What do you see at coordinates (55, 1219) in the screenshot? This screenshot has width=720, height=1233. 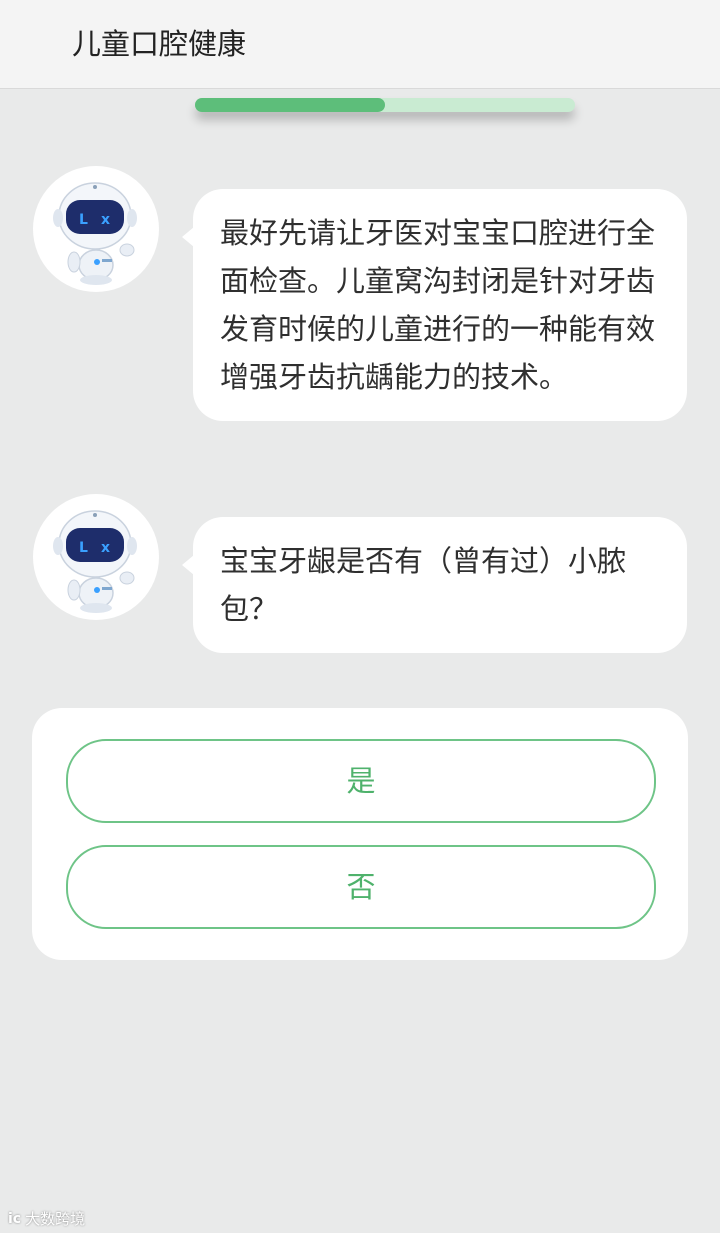 I see `watermark-text: 大数跨境` at bounding box center [55, 1219].